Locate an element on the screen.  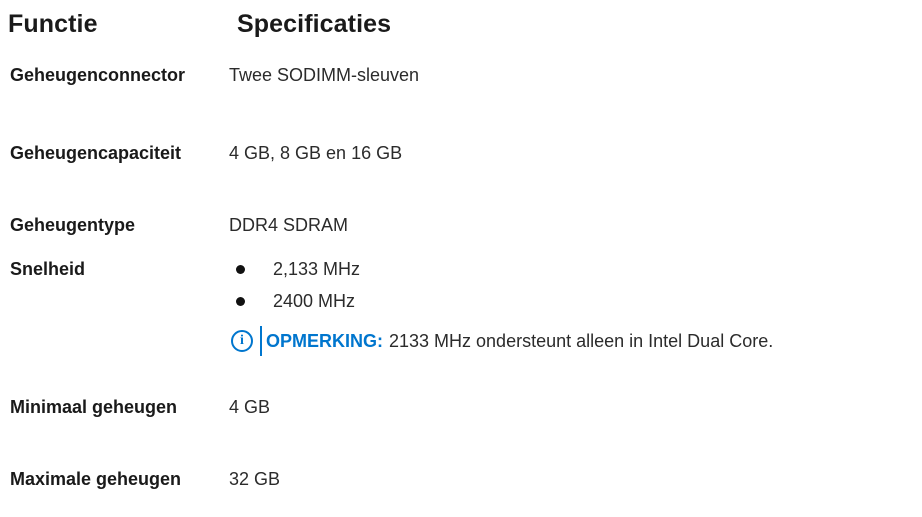
row-value: 4 GB is located at coordinates (250, 407).